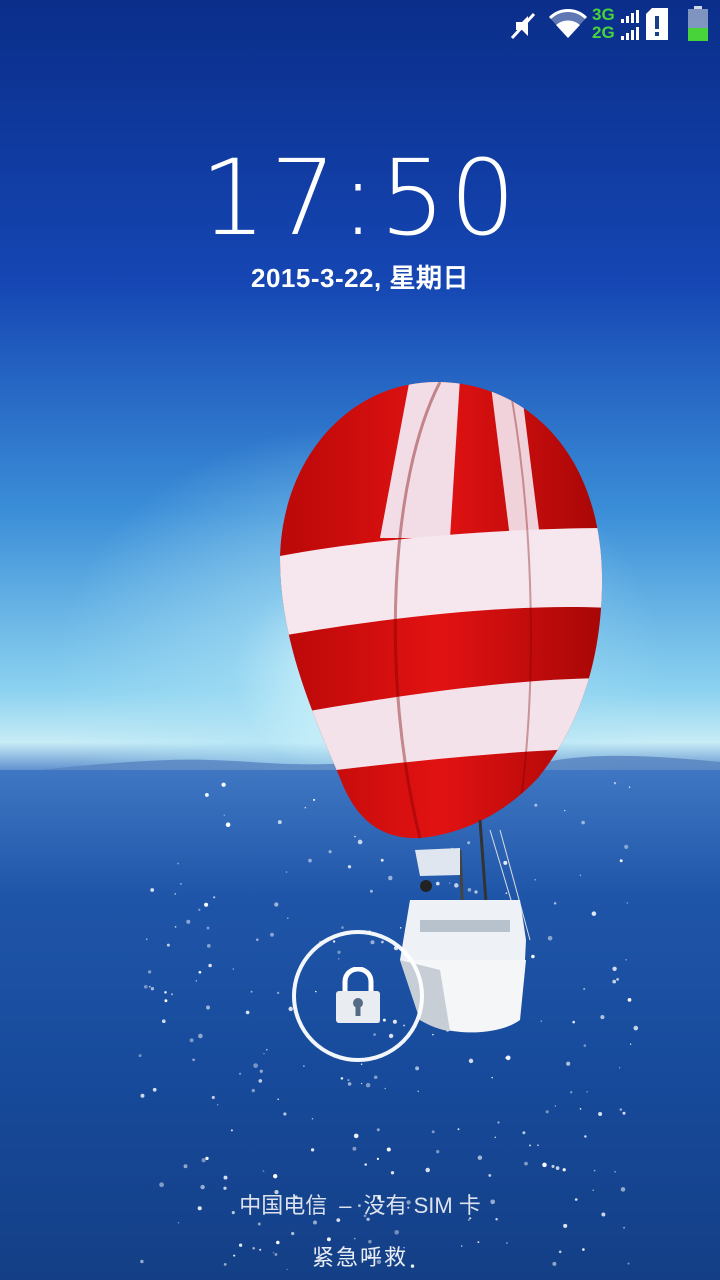 Image resolution: width=720 pixels, height=1280 pixels. I want to click on carrier-info: 中国电信 – 没有 SIM 卡, so click(360, 1204).